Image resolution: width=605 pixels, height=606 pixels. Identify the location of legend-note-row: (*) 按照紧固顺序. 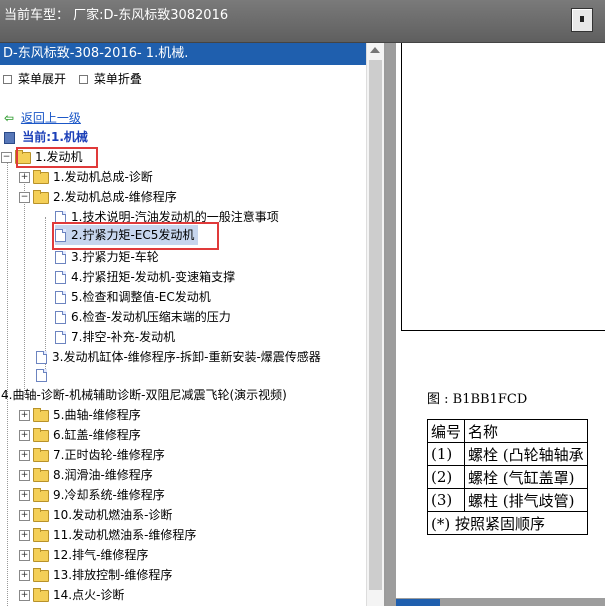
(507, 523).